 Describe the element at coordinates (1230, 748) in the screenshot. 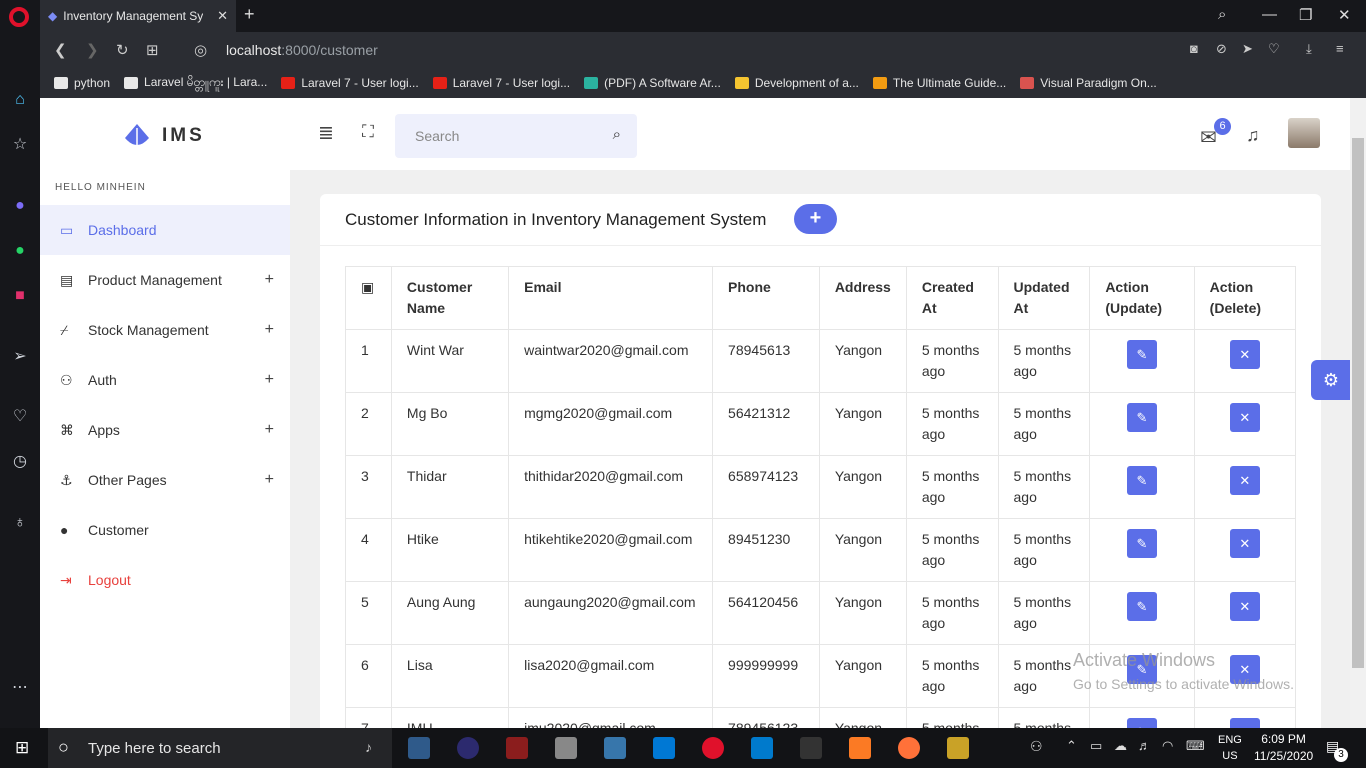

I see `language-indicator: ENG US` at that location.